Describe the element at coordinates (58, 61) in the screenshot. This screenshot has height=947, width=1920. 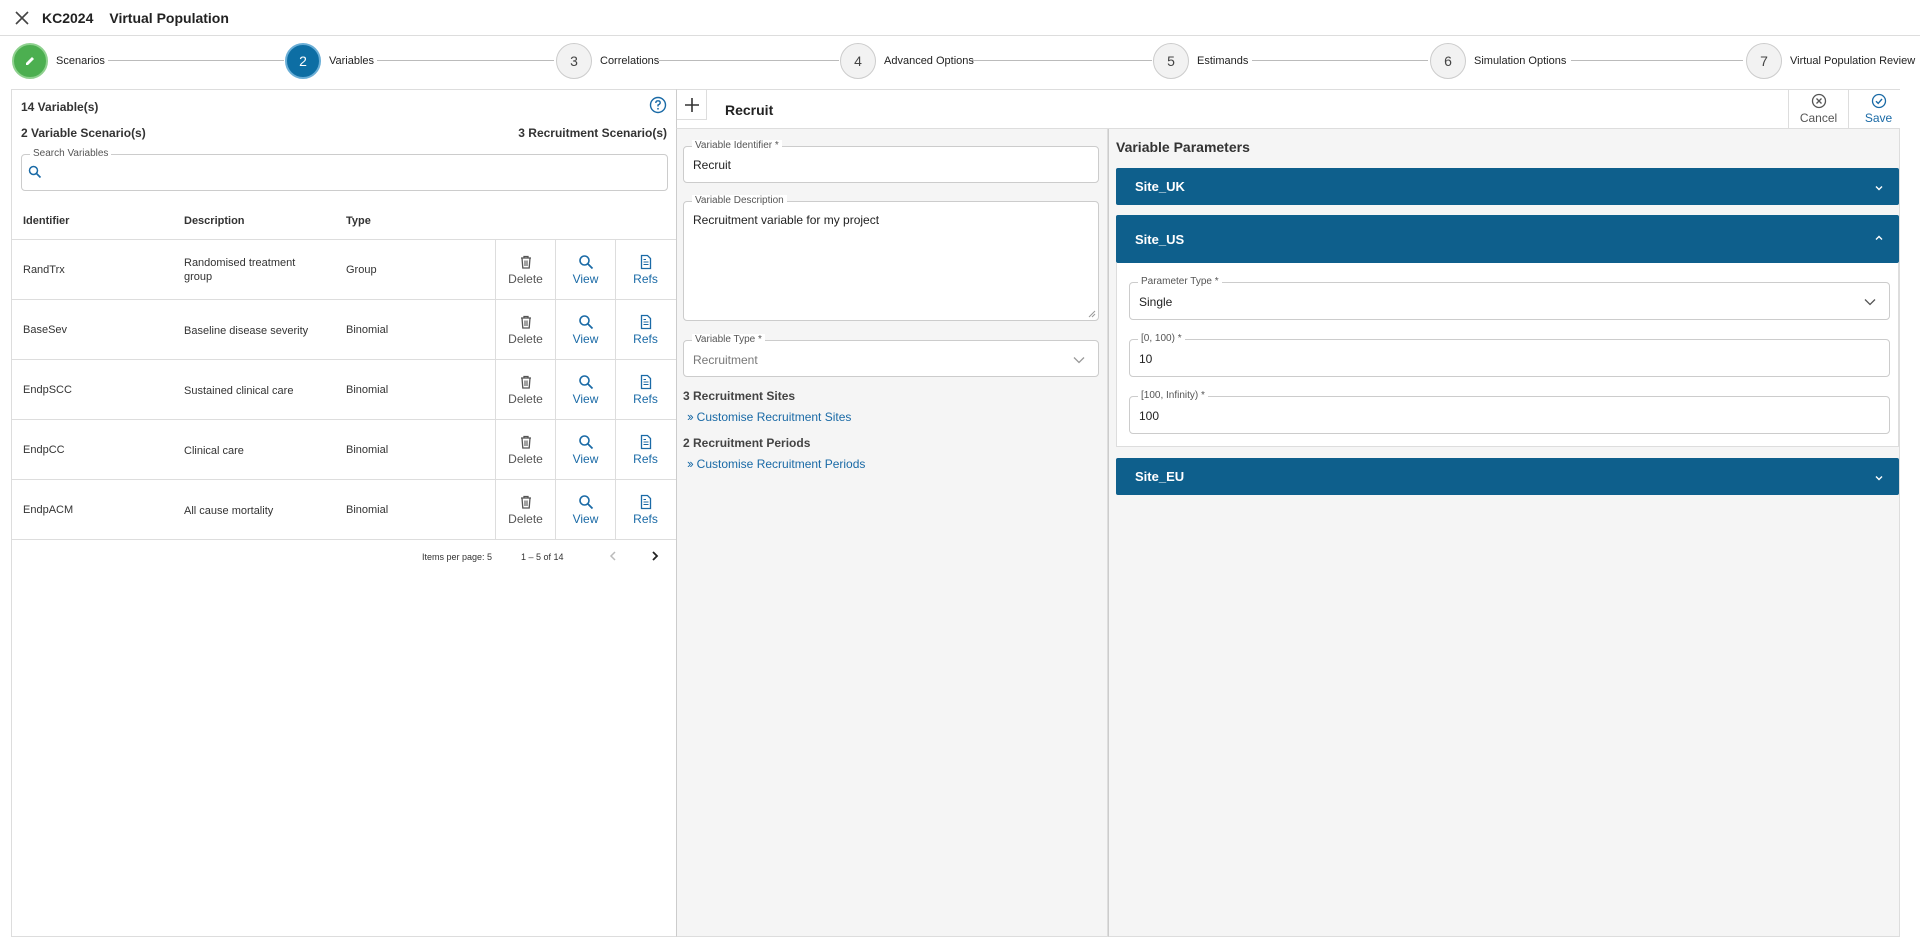
I see `step-scenarios: Scenarios` at that location.